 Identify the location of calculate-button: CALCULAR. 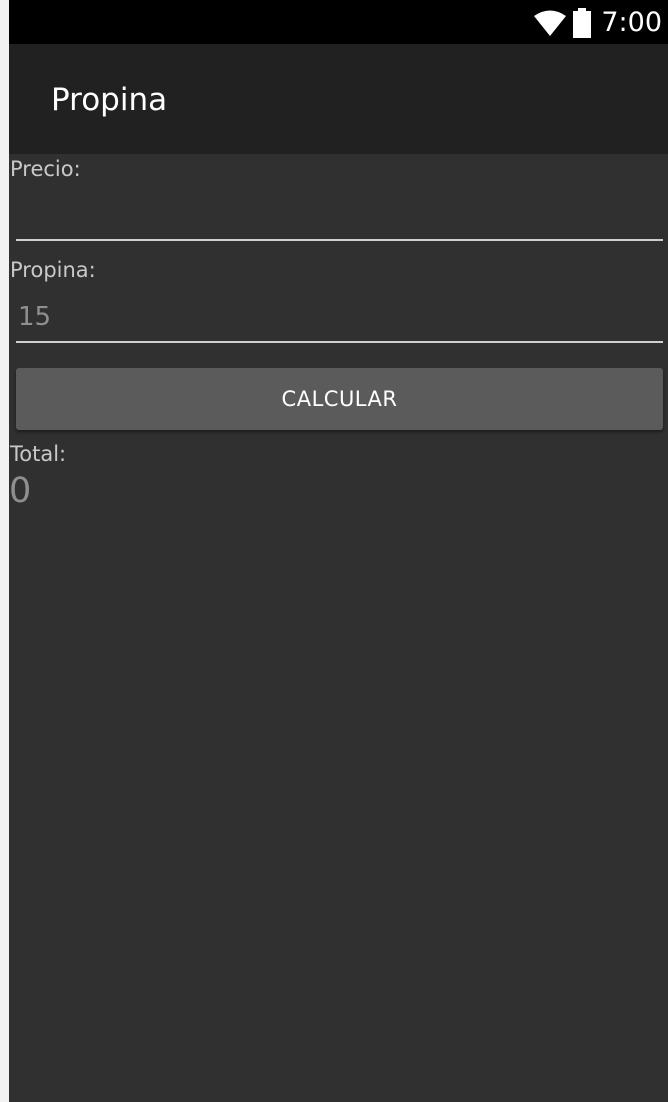
(339, 399).